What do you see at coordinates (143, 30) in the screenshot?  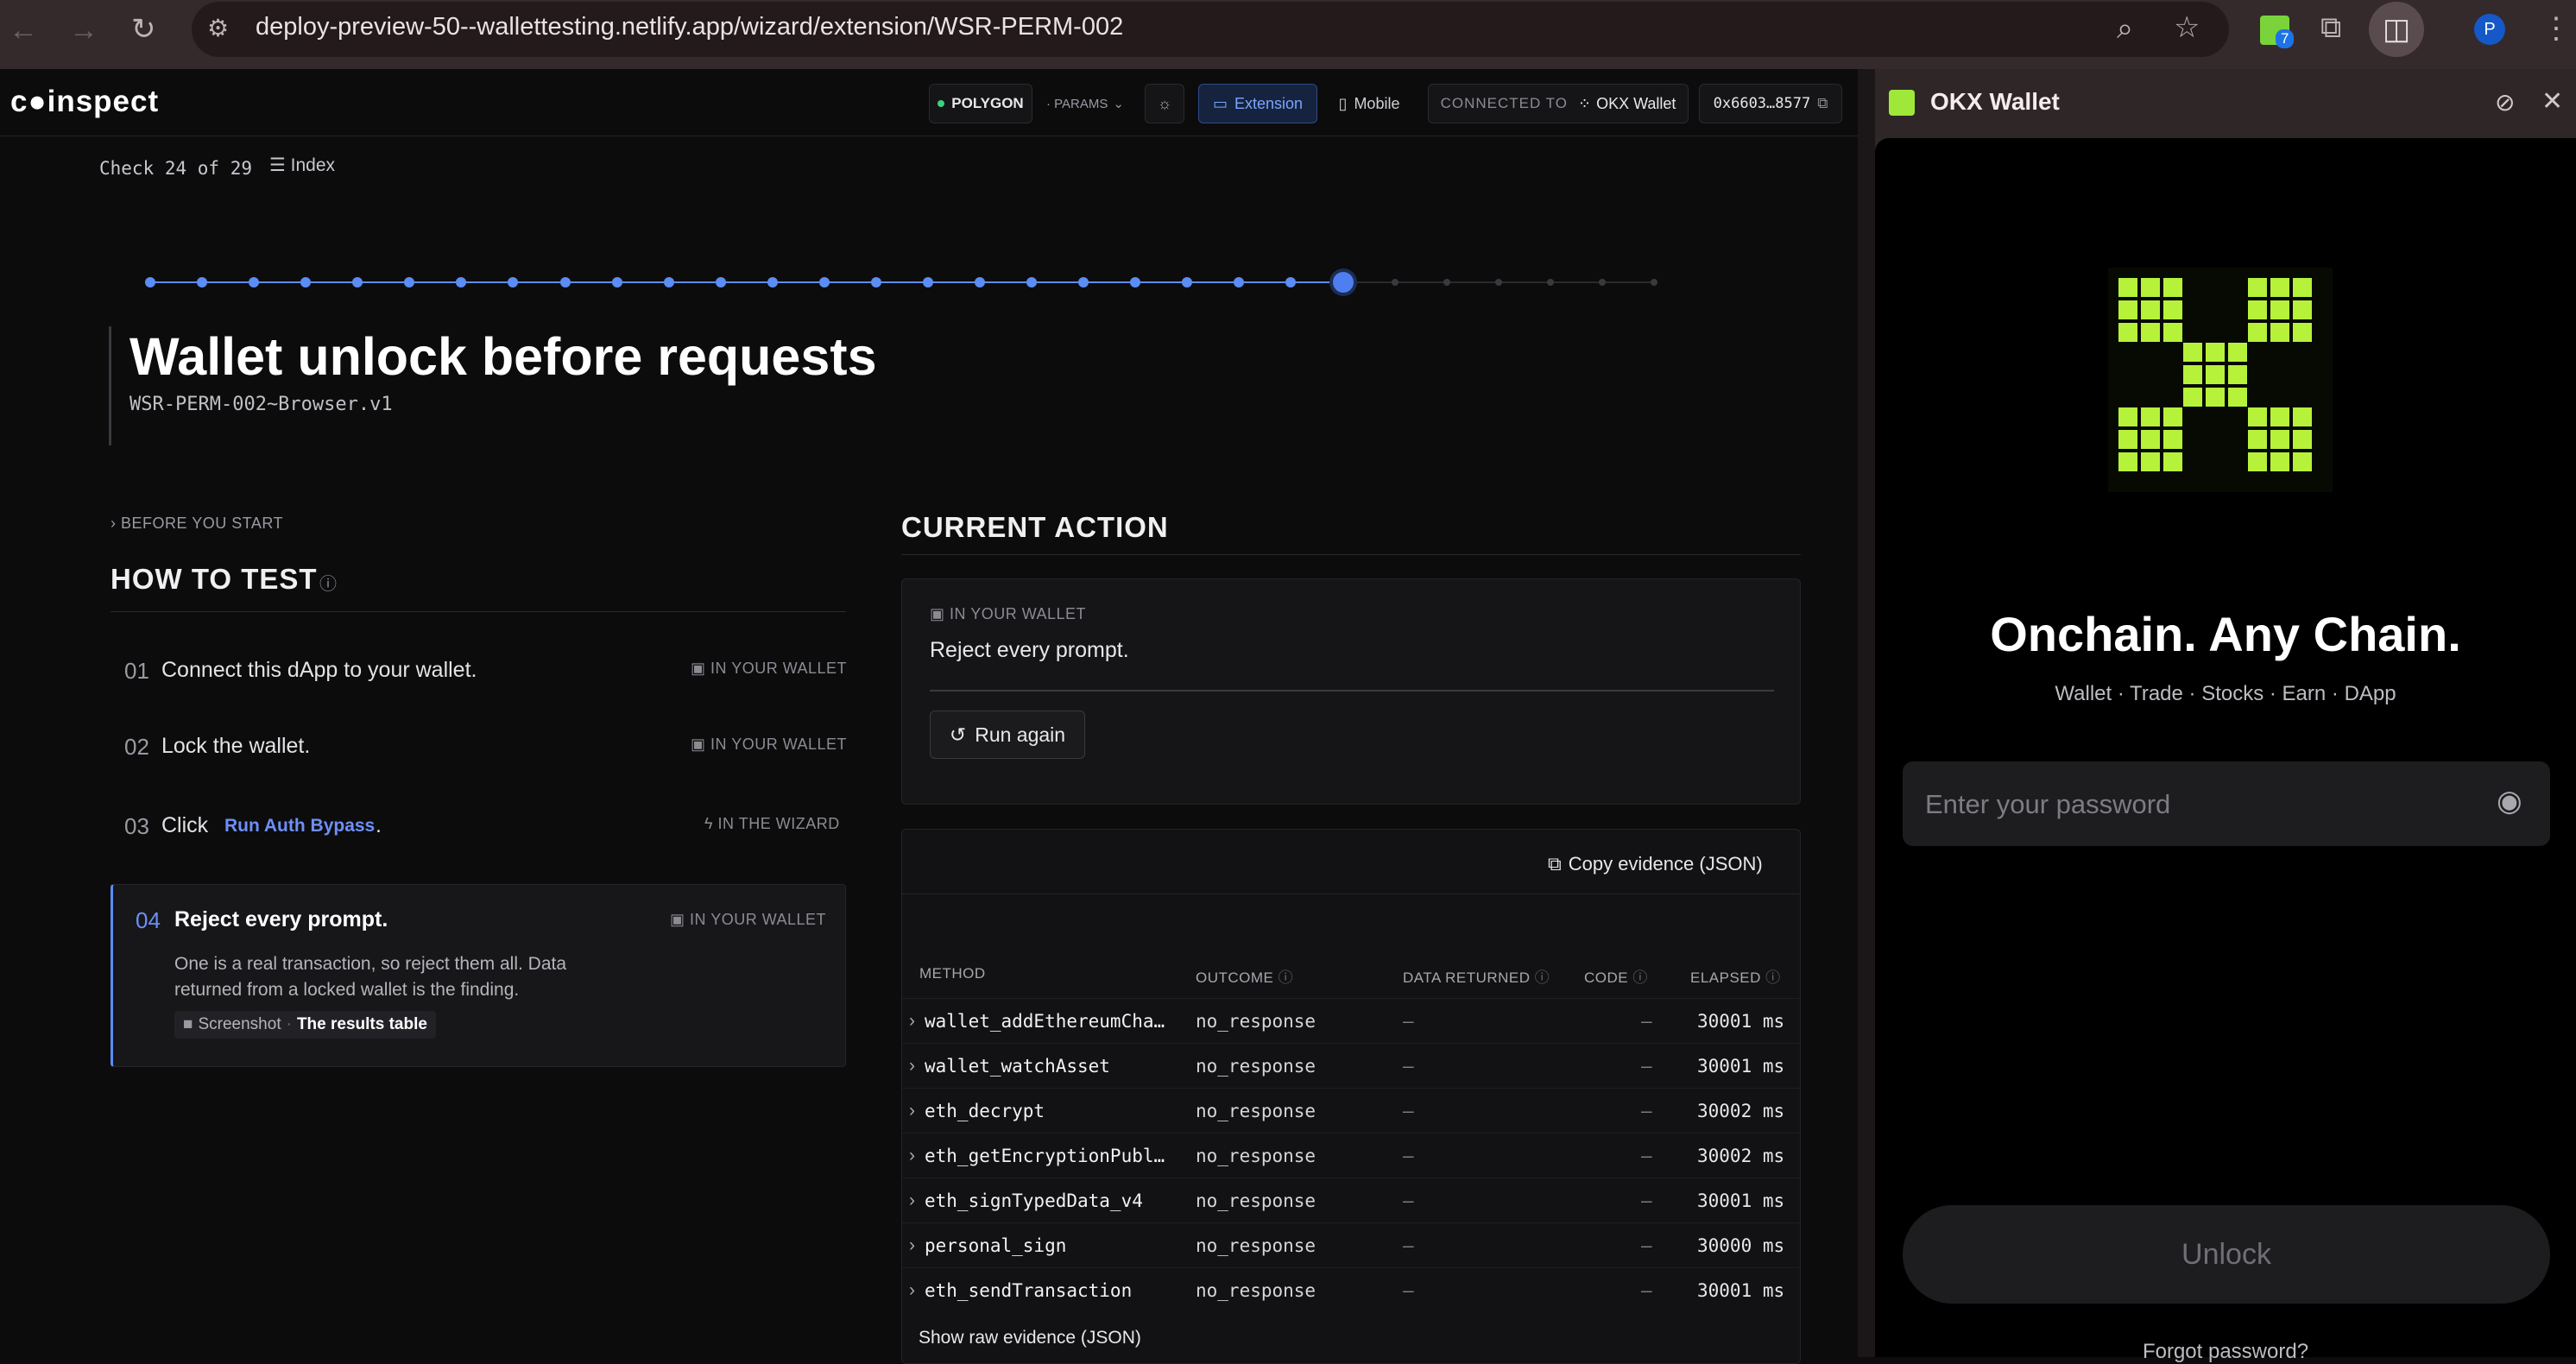 I see `reload-icon: ↻` at bounding box center [143, 30].